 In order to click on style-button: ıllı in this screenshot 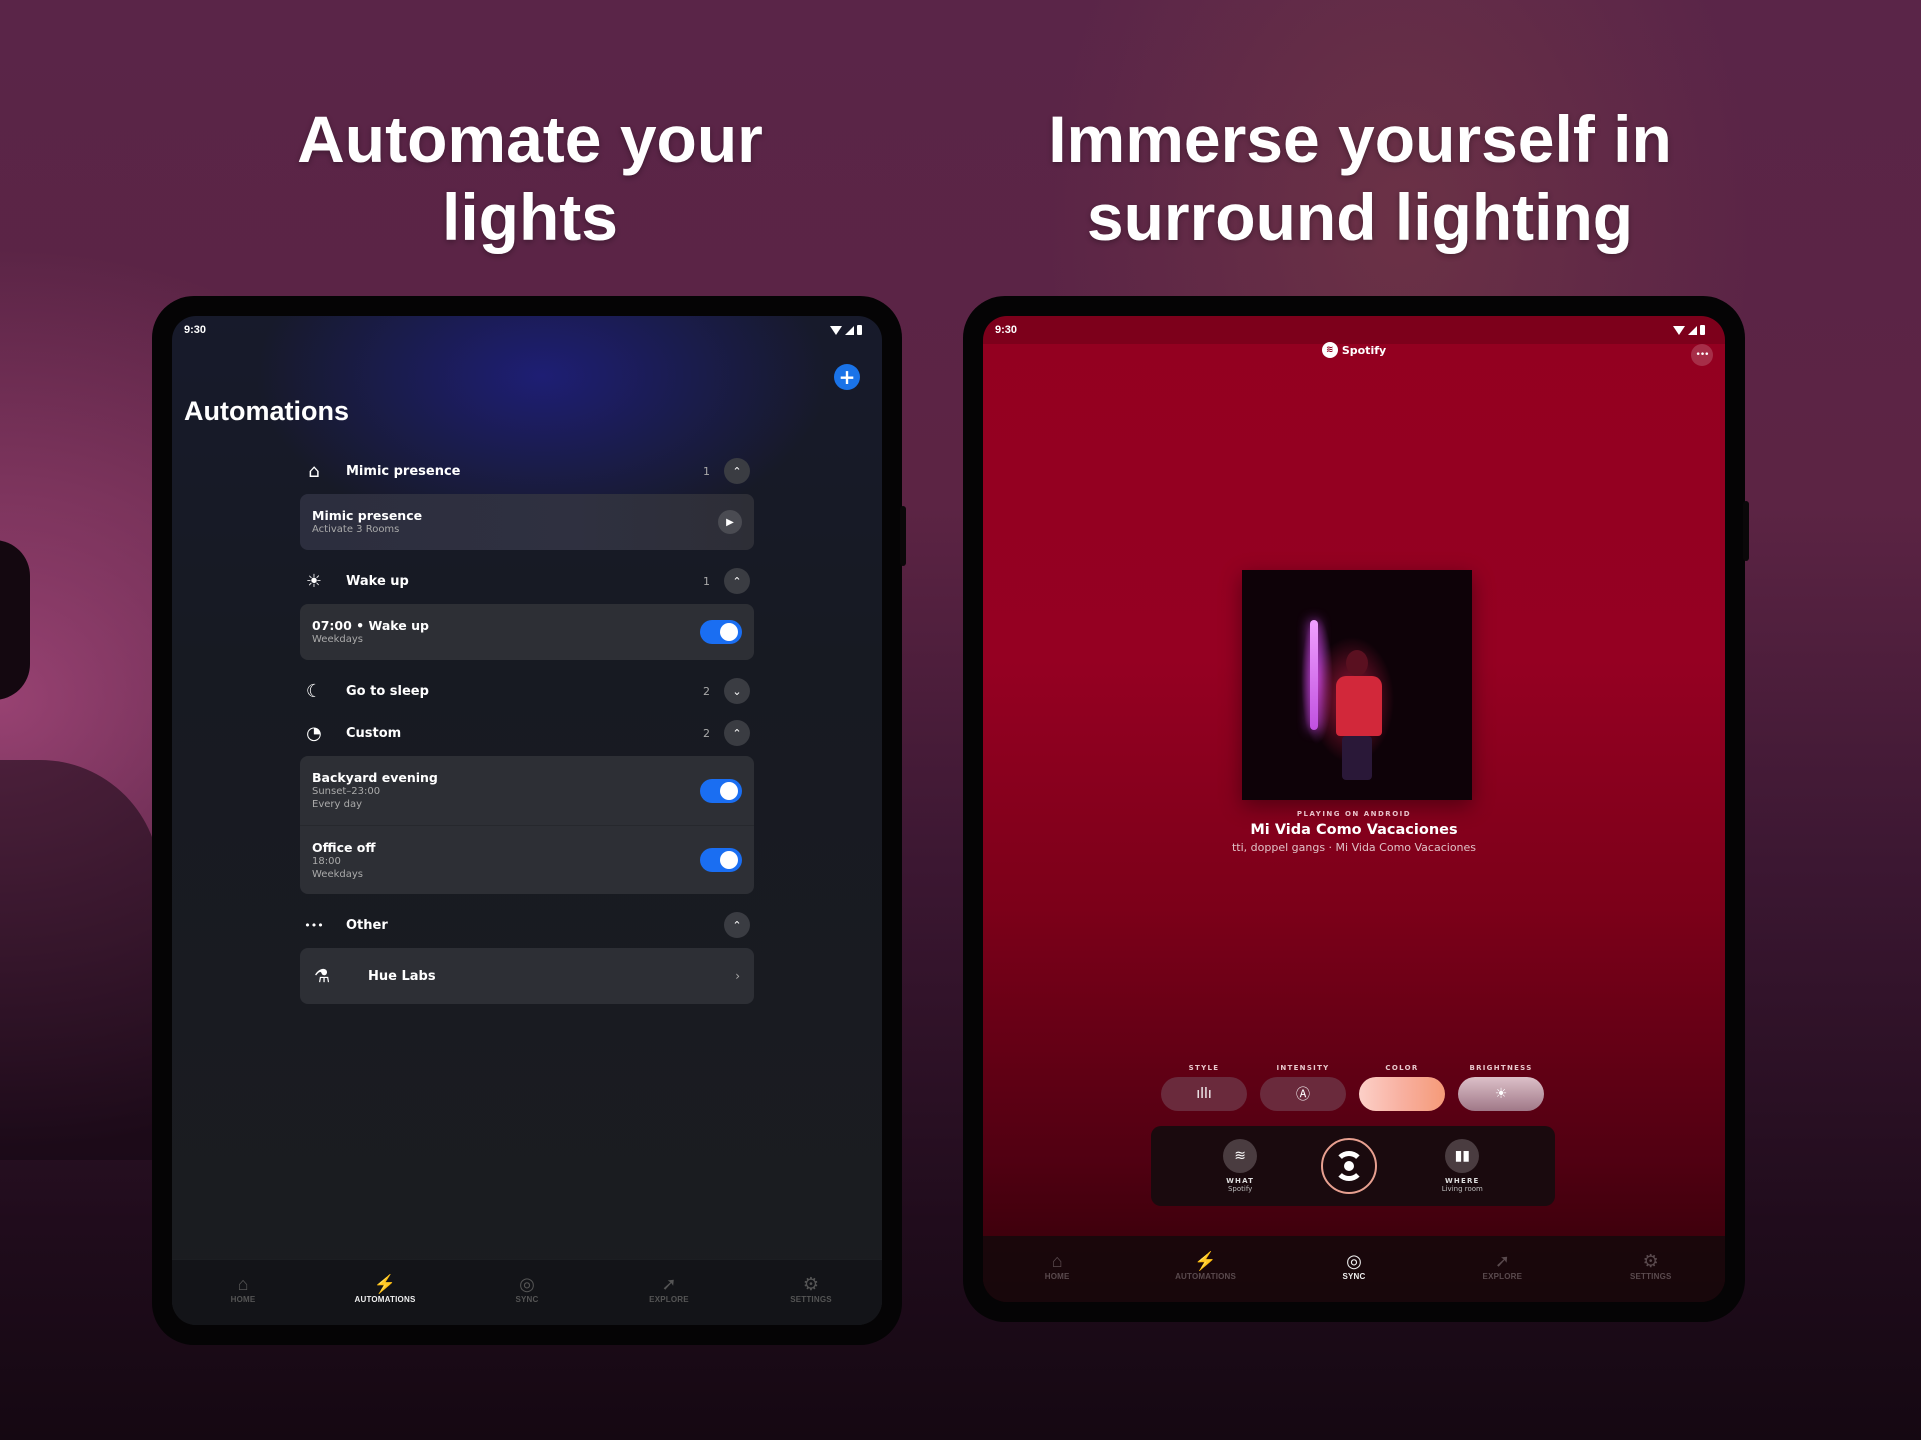, I will do `click(1204, 1094)`.